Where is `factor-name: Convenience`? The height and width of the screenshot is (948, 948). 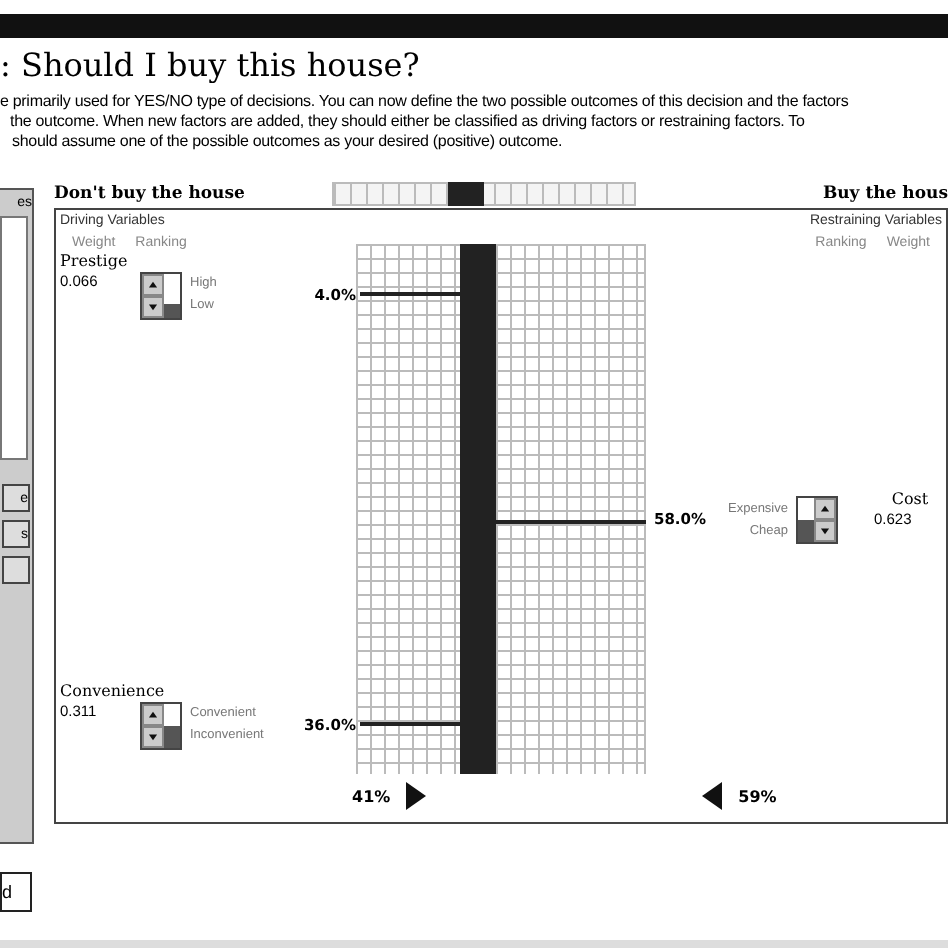
factor-name: Convenience is located at coordinates (113, 692).